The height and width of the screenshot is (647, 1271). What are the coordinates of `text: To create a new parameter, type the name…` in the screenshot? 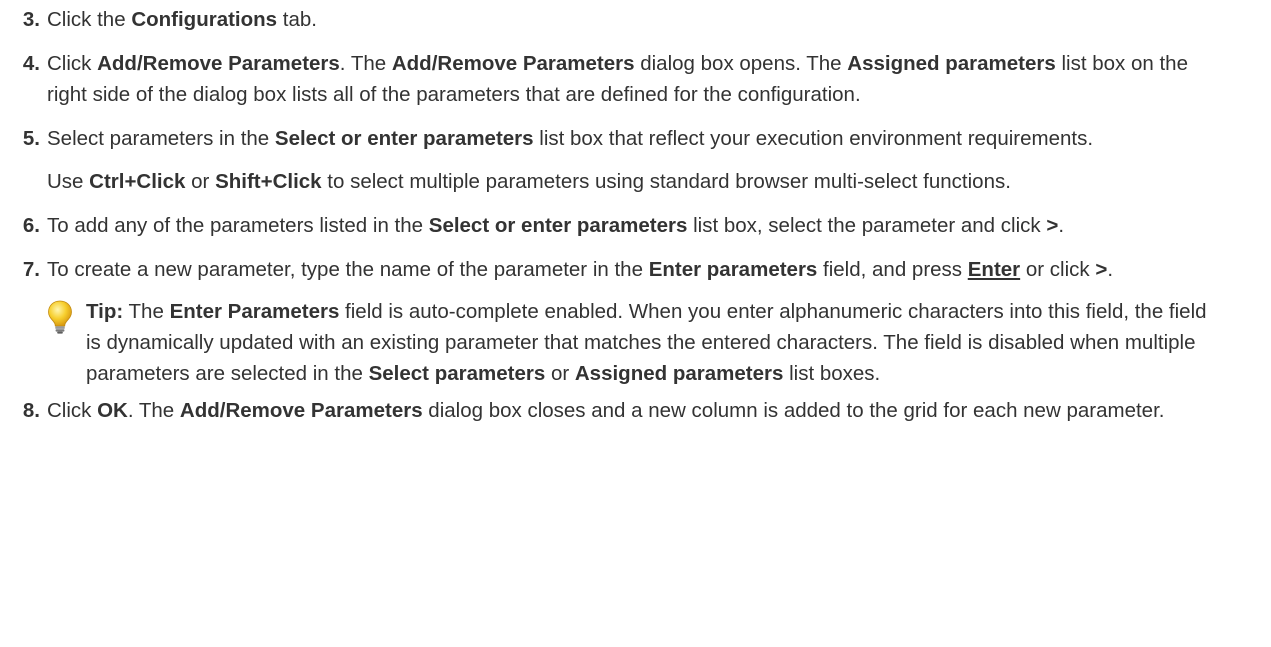 It's located at (348, 269).